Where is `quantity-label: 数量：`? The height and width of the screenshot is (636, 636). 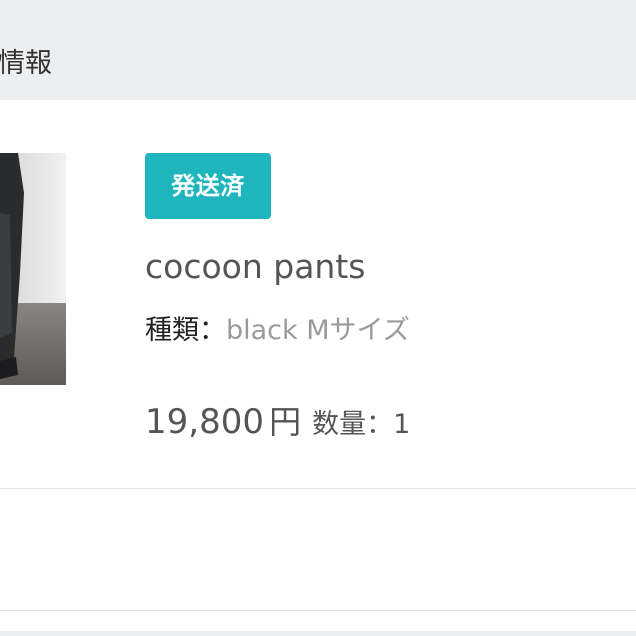
quantity-label: 数量： is located at coordinates (353, 424).